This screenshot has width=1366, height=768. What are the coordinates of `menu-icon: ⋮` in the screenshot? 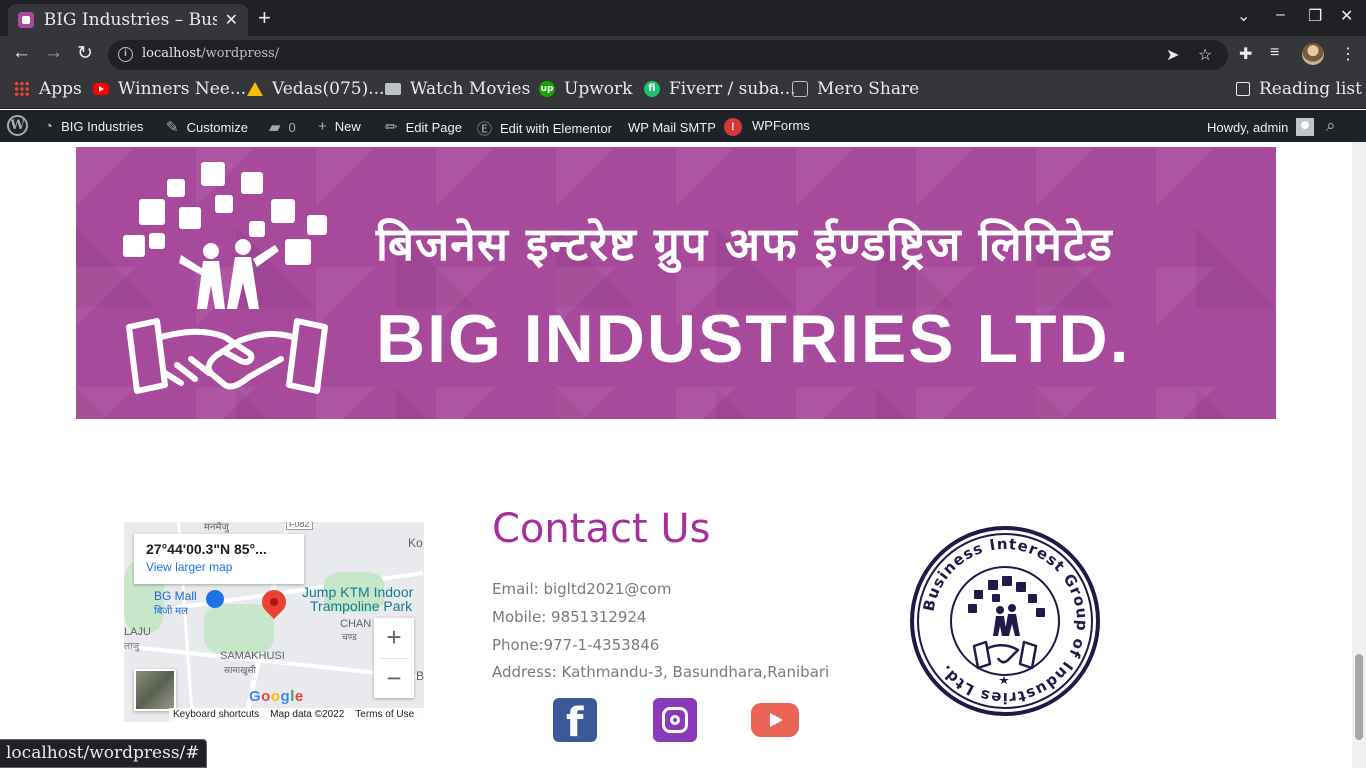 It's located at (1348, 54).